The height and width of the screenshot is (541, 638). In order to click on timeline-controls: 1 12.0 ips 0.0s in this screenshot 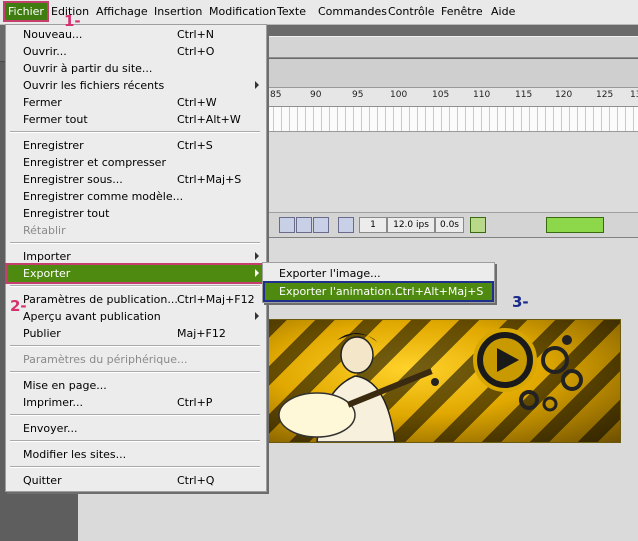, I will do `click(452, 225)`.